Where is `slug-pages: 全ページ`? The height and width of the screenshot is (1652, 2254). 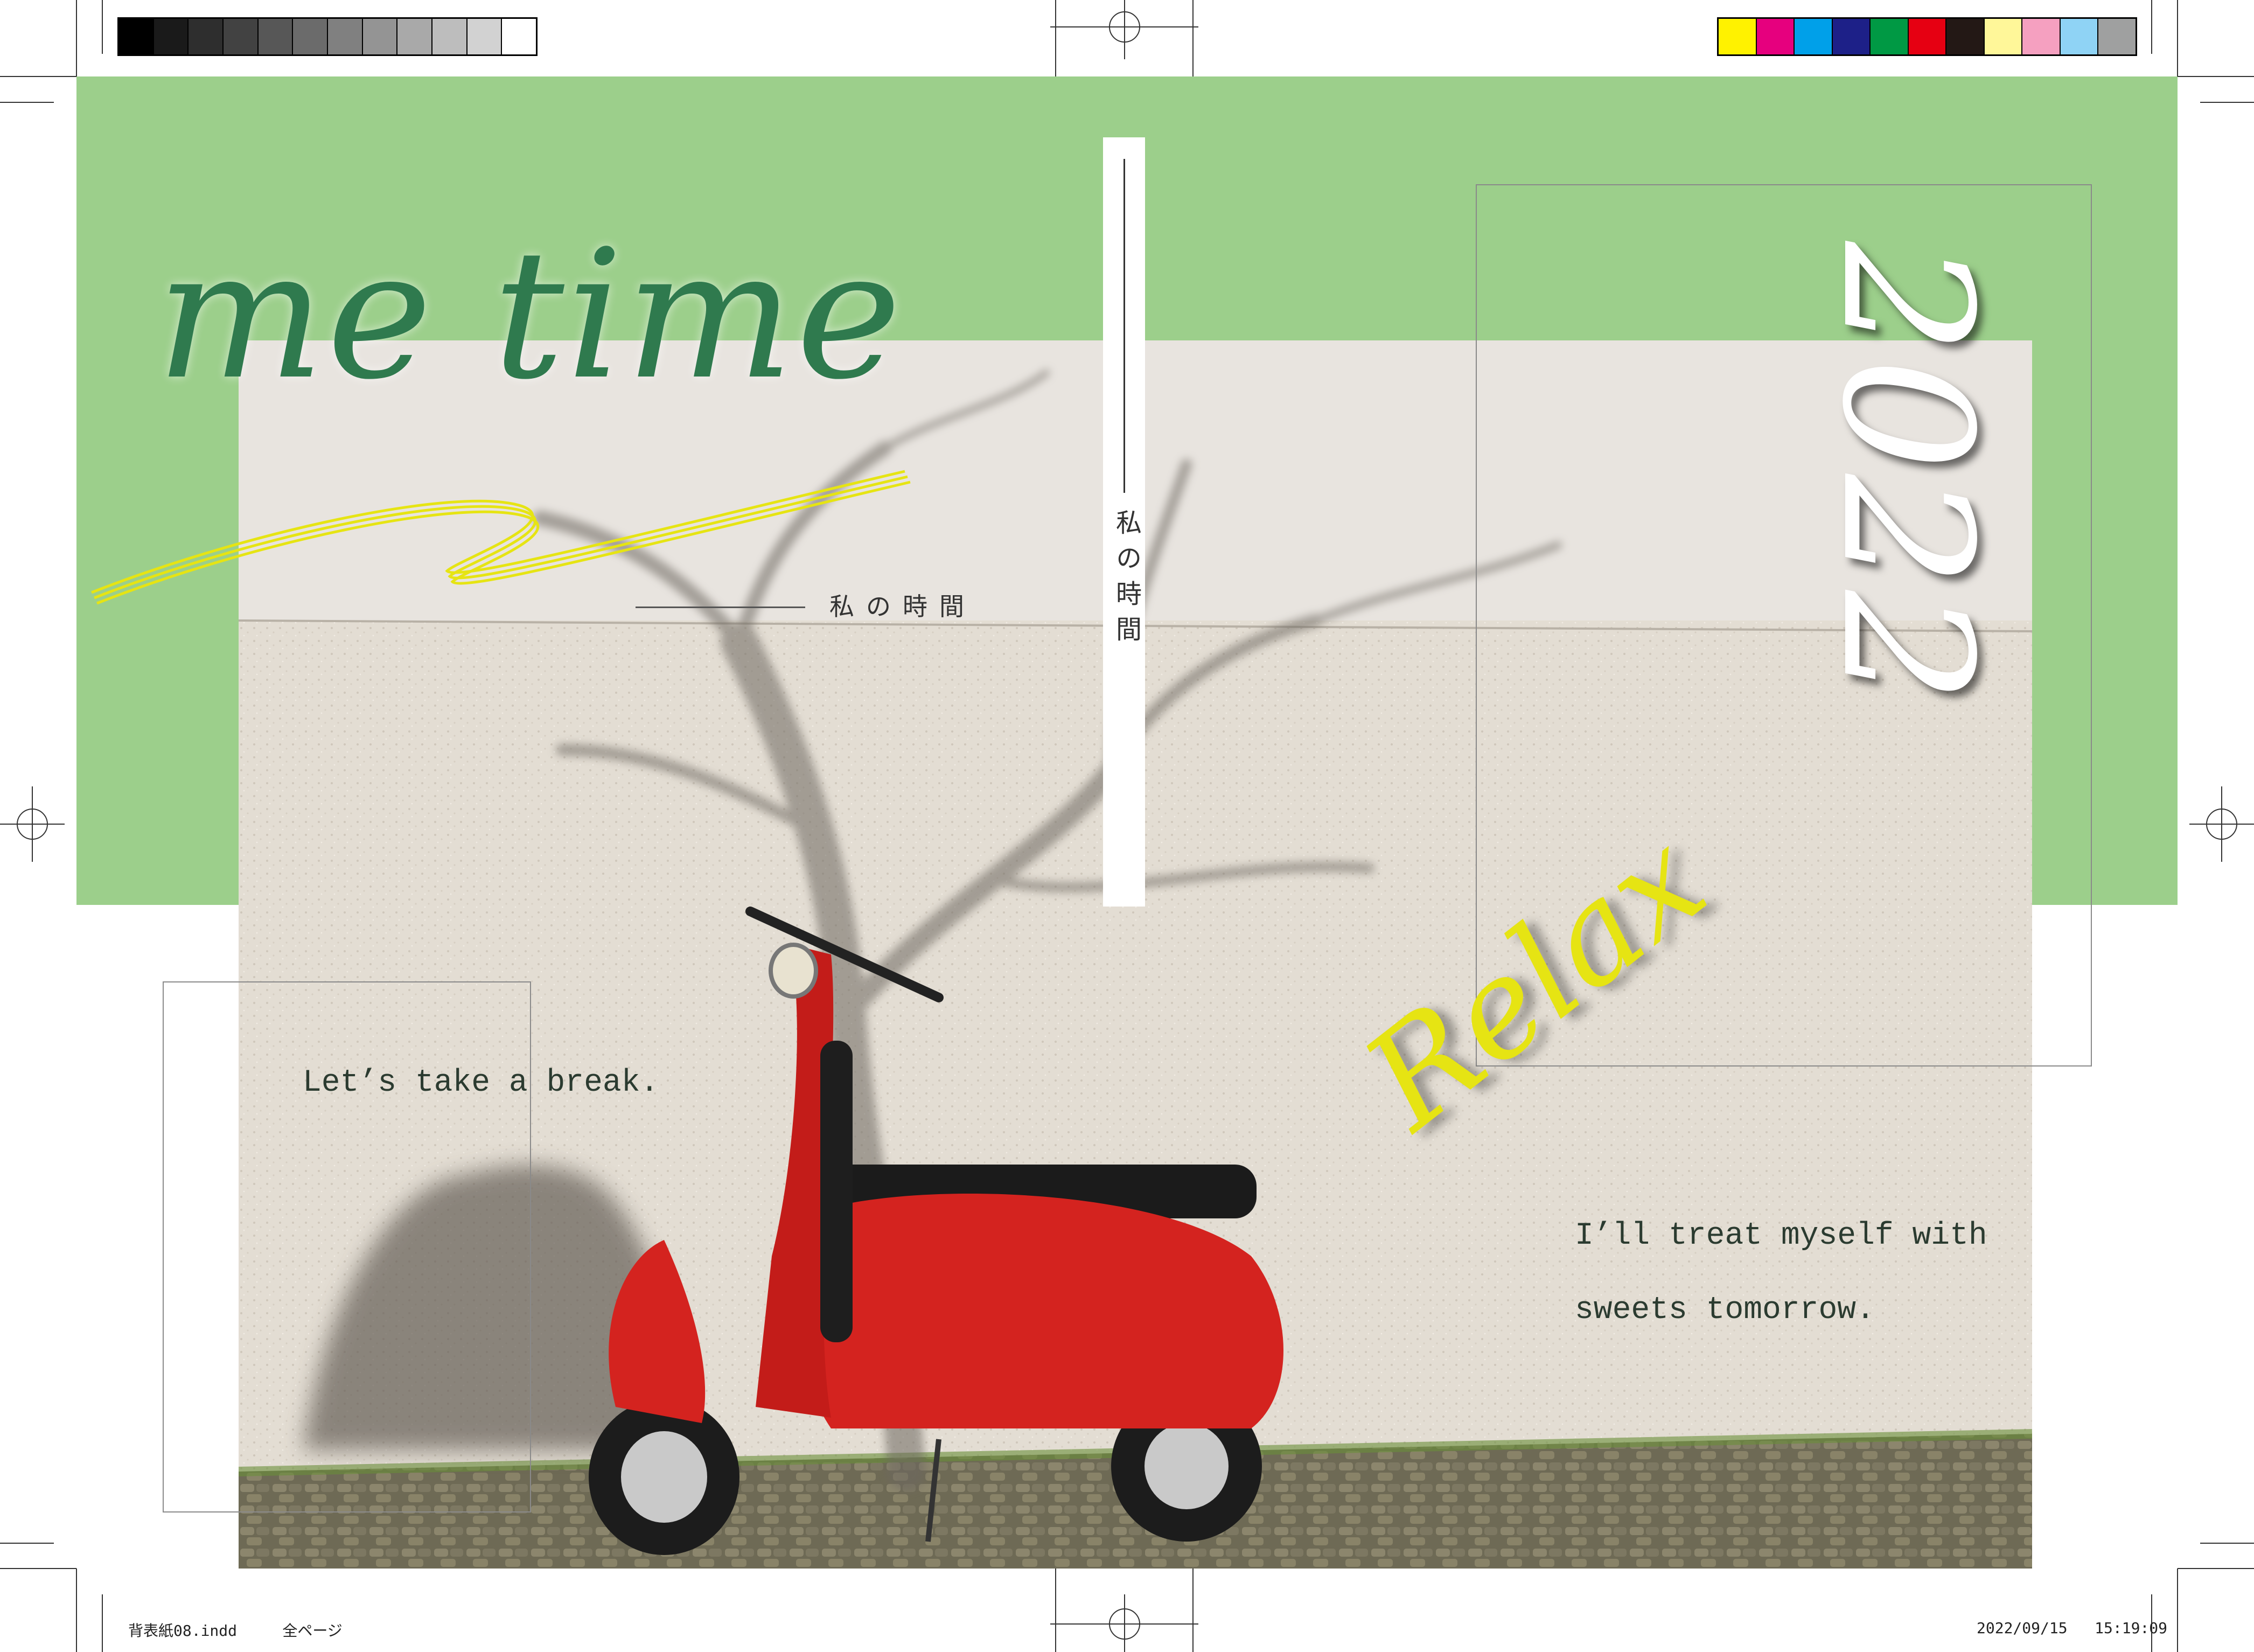 slug-pages: 全ページ is located at coordinates (312, 1631).